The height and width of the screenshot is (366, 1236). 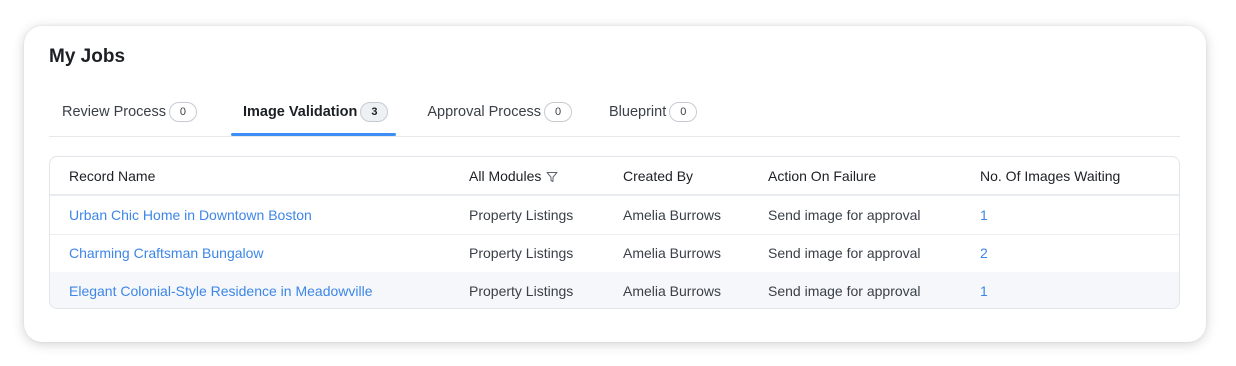 What do you see at coordinates (87, 56) in the screenshot?
I see `page-title: My Jobs` at bounding box center [87, 56].